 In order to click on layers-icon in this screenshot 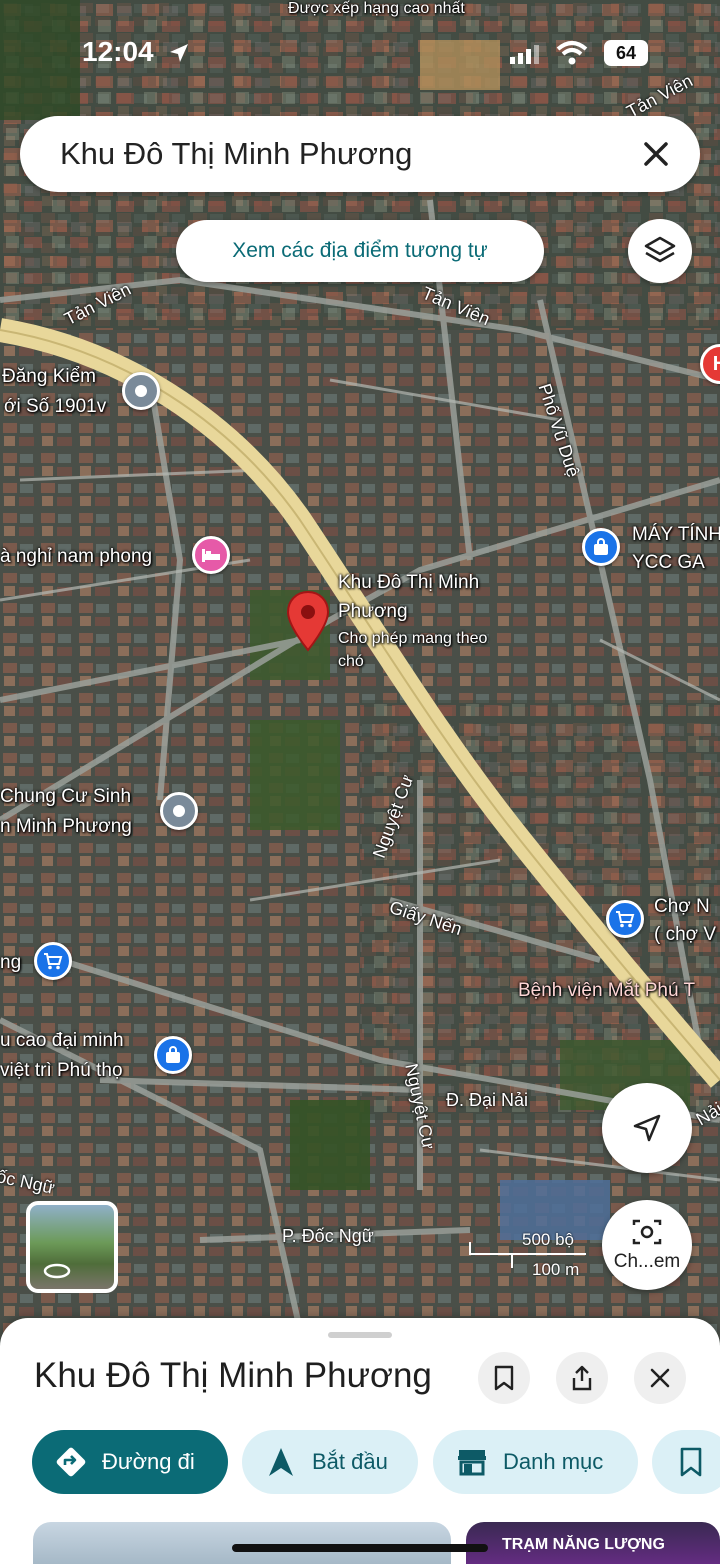, I will do `click(660, 249)`.